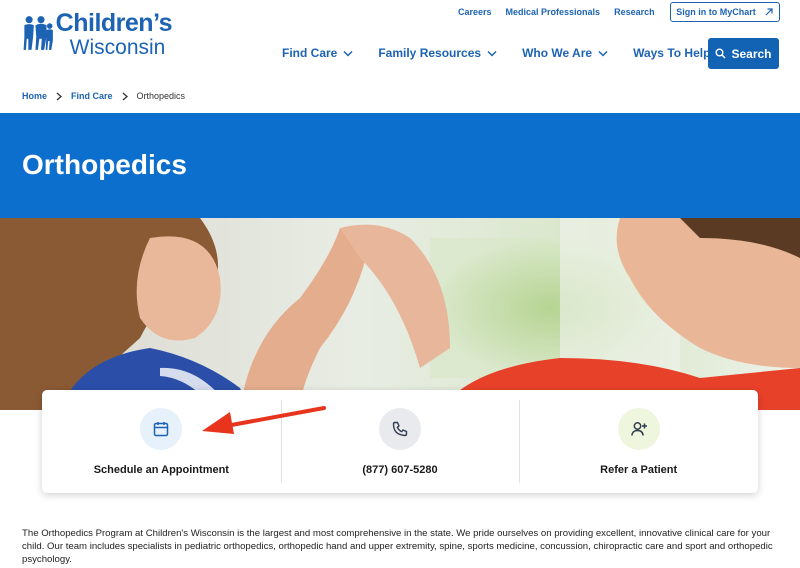  I want to click on page-title: Orthopedics, so click(104, 164).